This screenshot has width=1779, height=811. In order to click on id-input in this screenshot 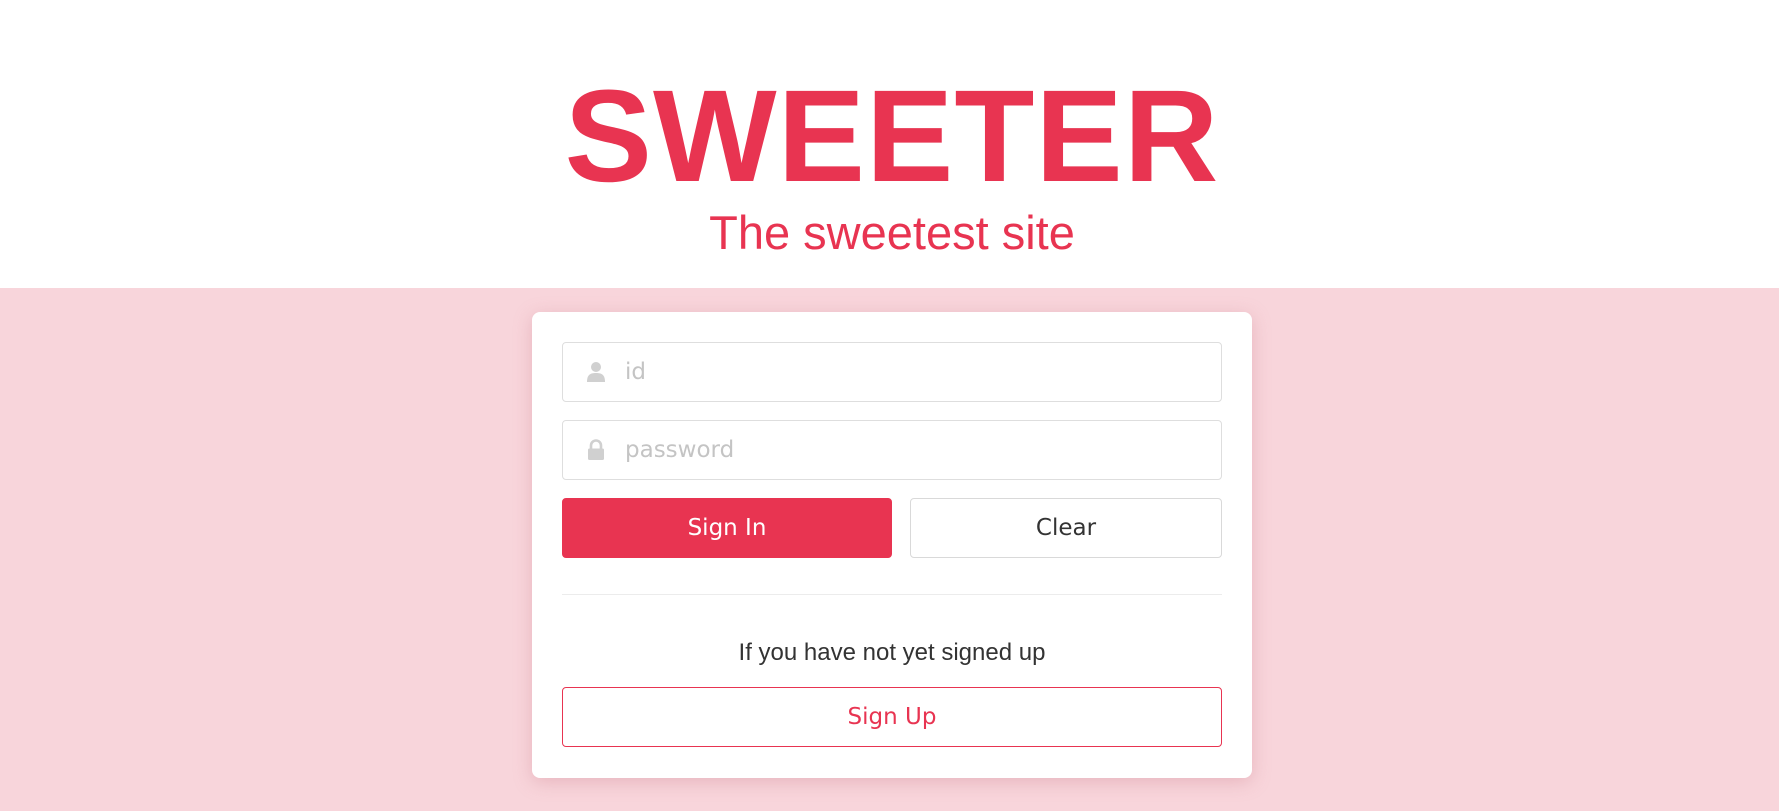, I will do `click(915, 372)`.